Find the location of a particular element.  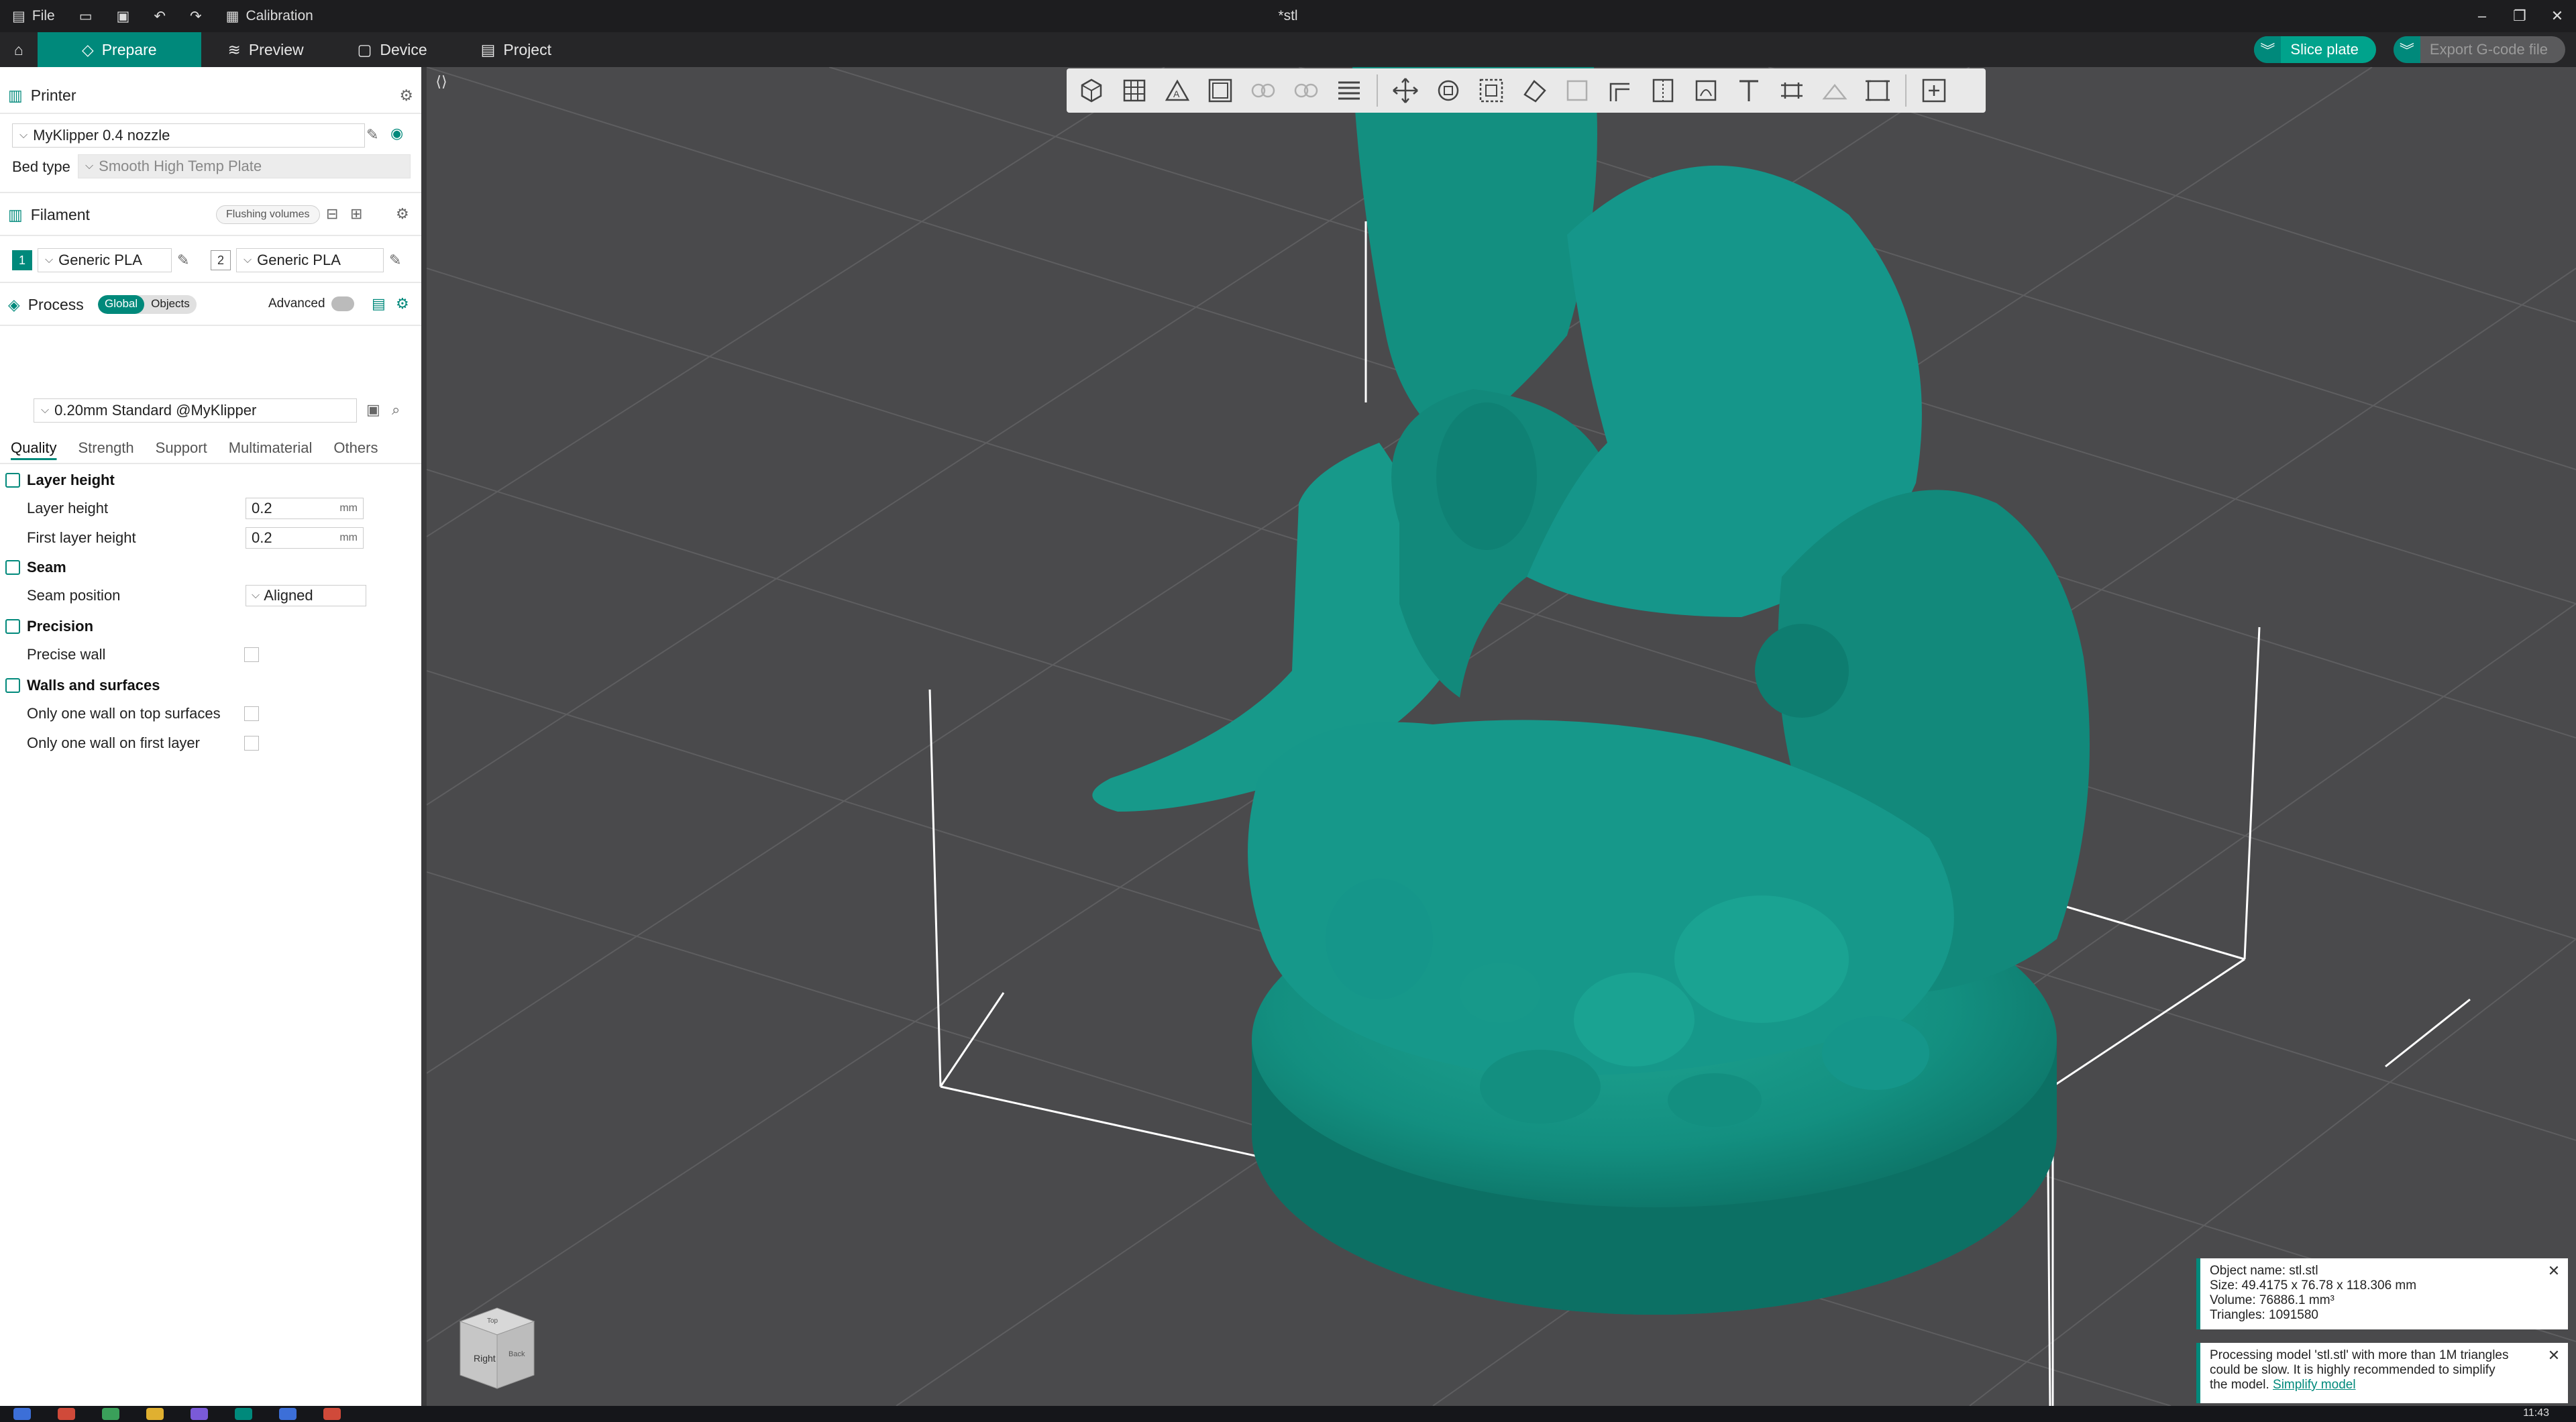

move-icon is located at coordinates (1405, 90).